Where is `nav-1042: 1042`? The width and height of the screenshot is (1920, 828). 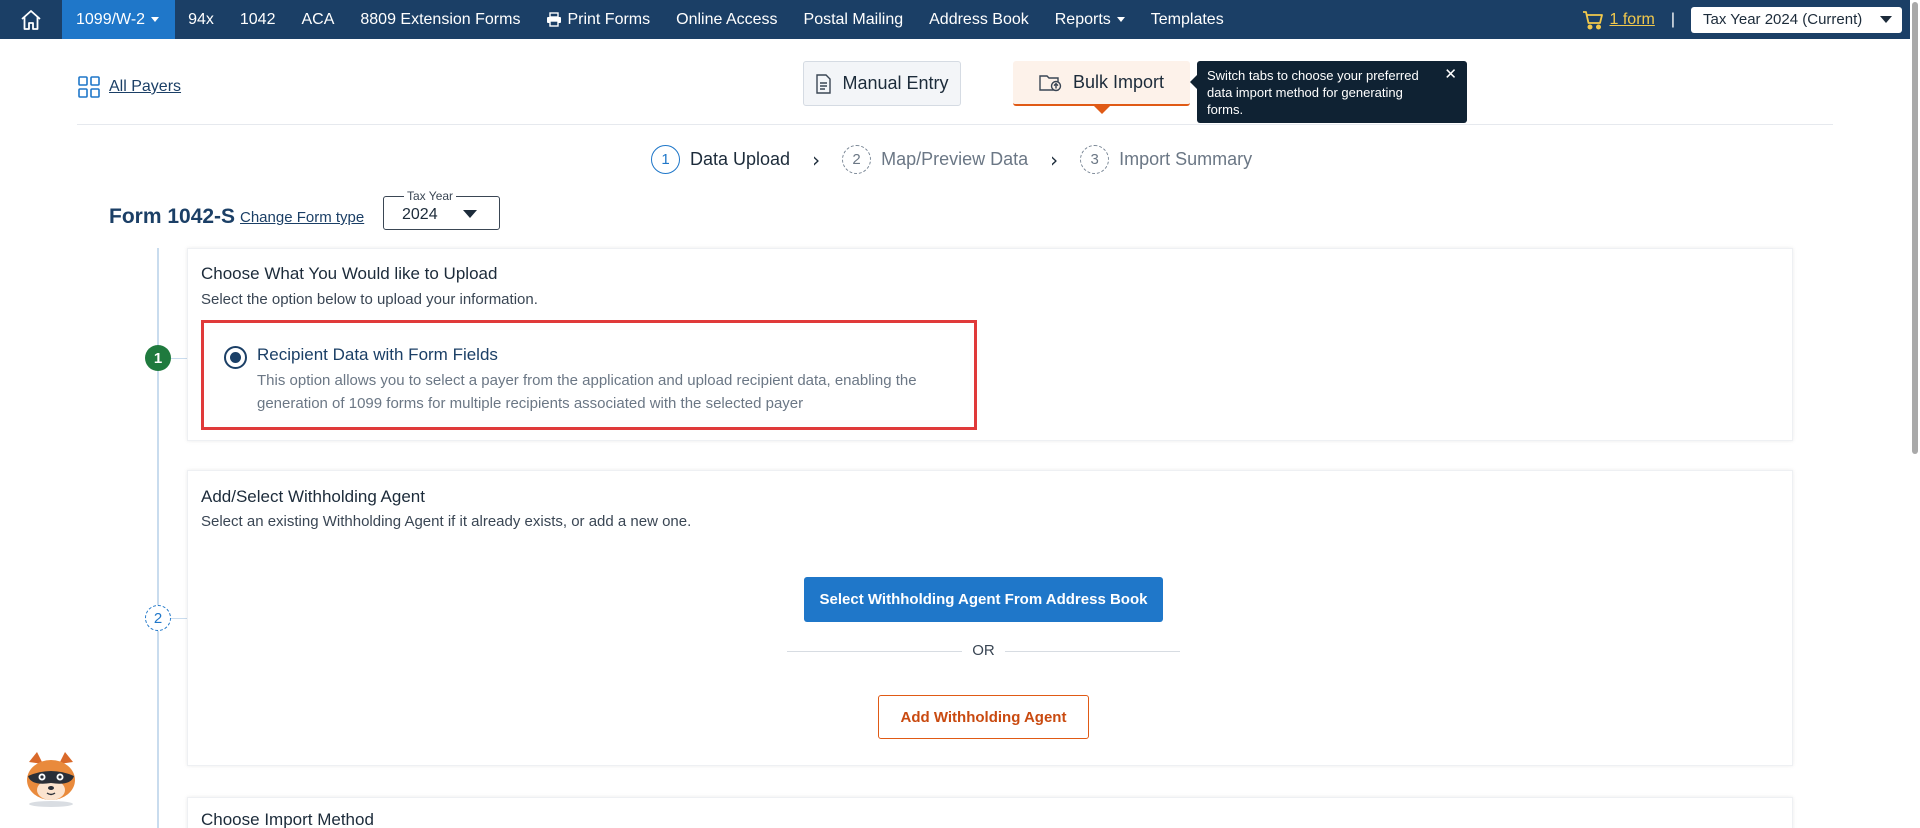
nav-1042: 1042 is located at coordinates (258, 19).